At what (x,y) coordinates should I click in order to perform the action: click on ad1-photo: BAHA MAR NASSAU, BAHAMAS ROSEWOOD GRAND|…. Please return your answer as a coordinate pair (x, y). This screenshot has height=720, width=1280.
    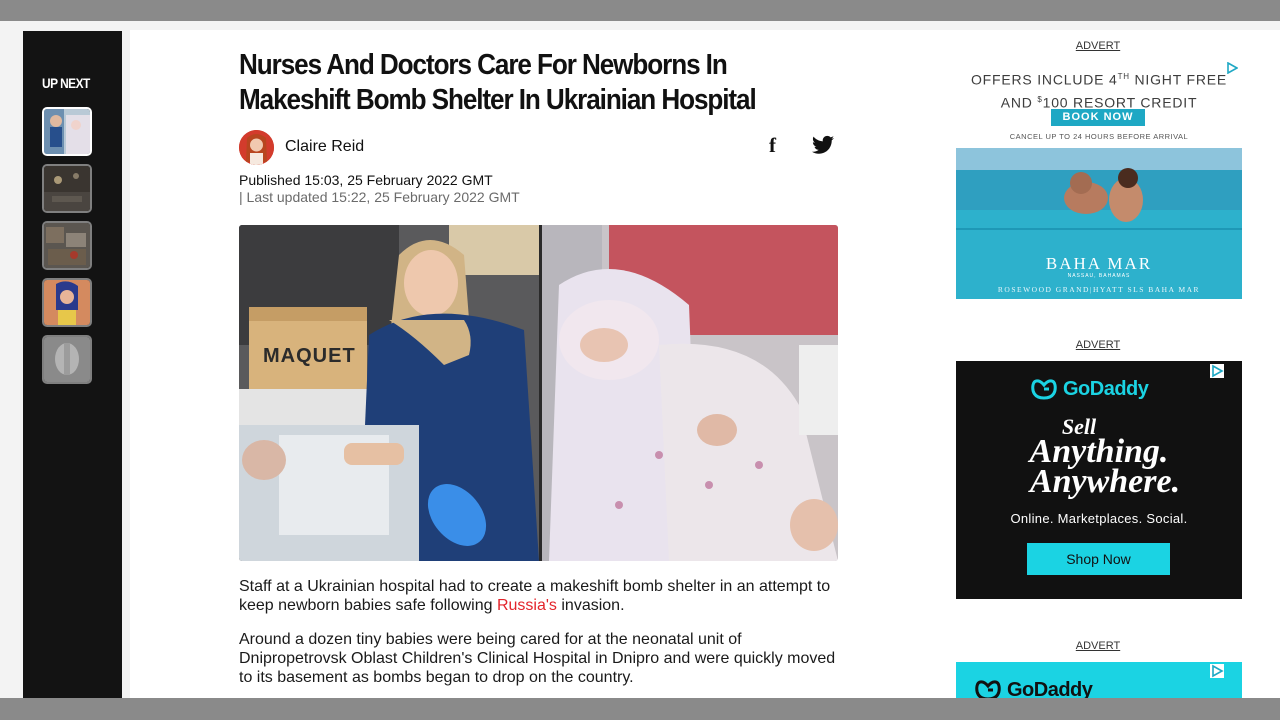
    Looking at the image, I should click on (1099, 223).